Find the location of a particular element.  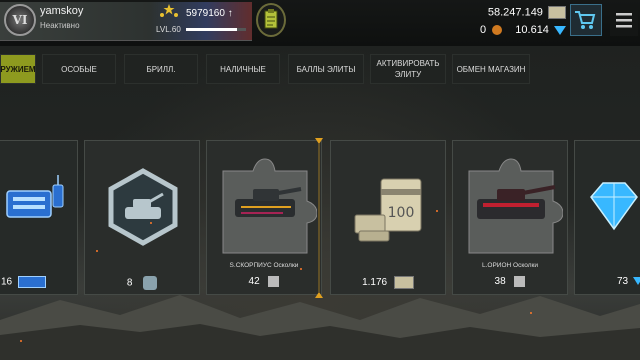

tab-cash: НАЛИЧНЫЕ is located at coordinates (243, 69).